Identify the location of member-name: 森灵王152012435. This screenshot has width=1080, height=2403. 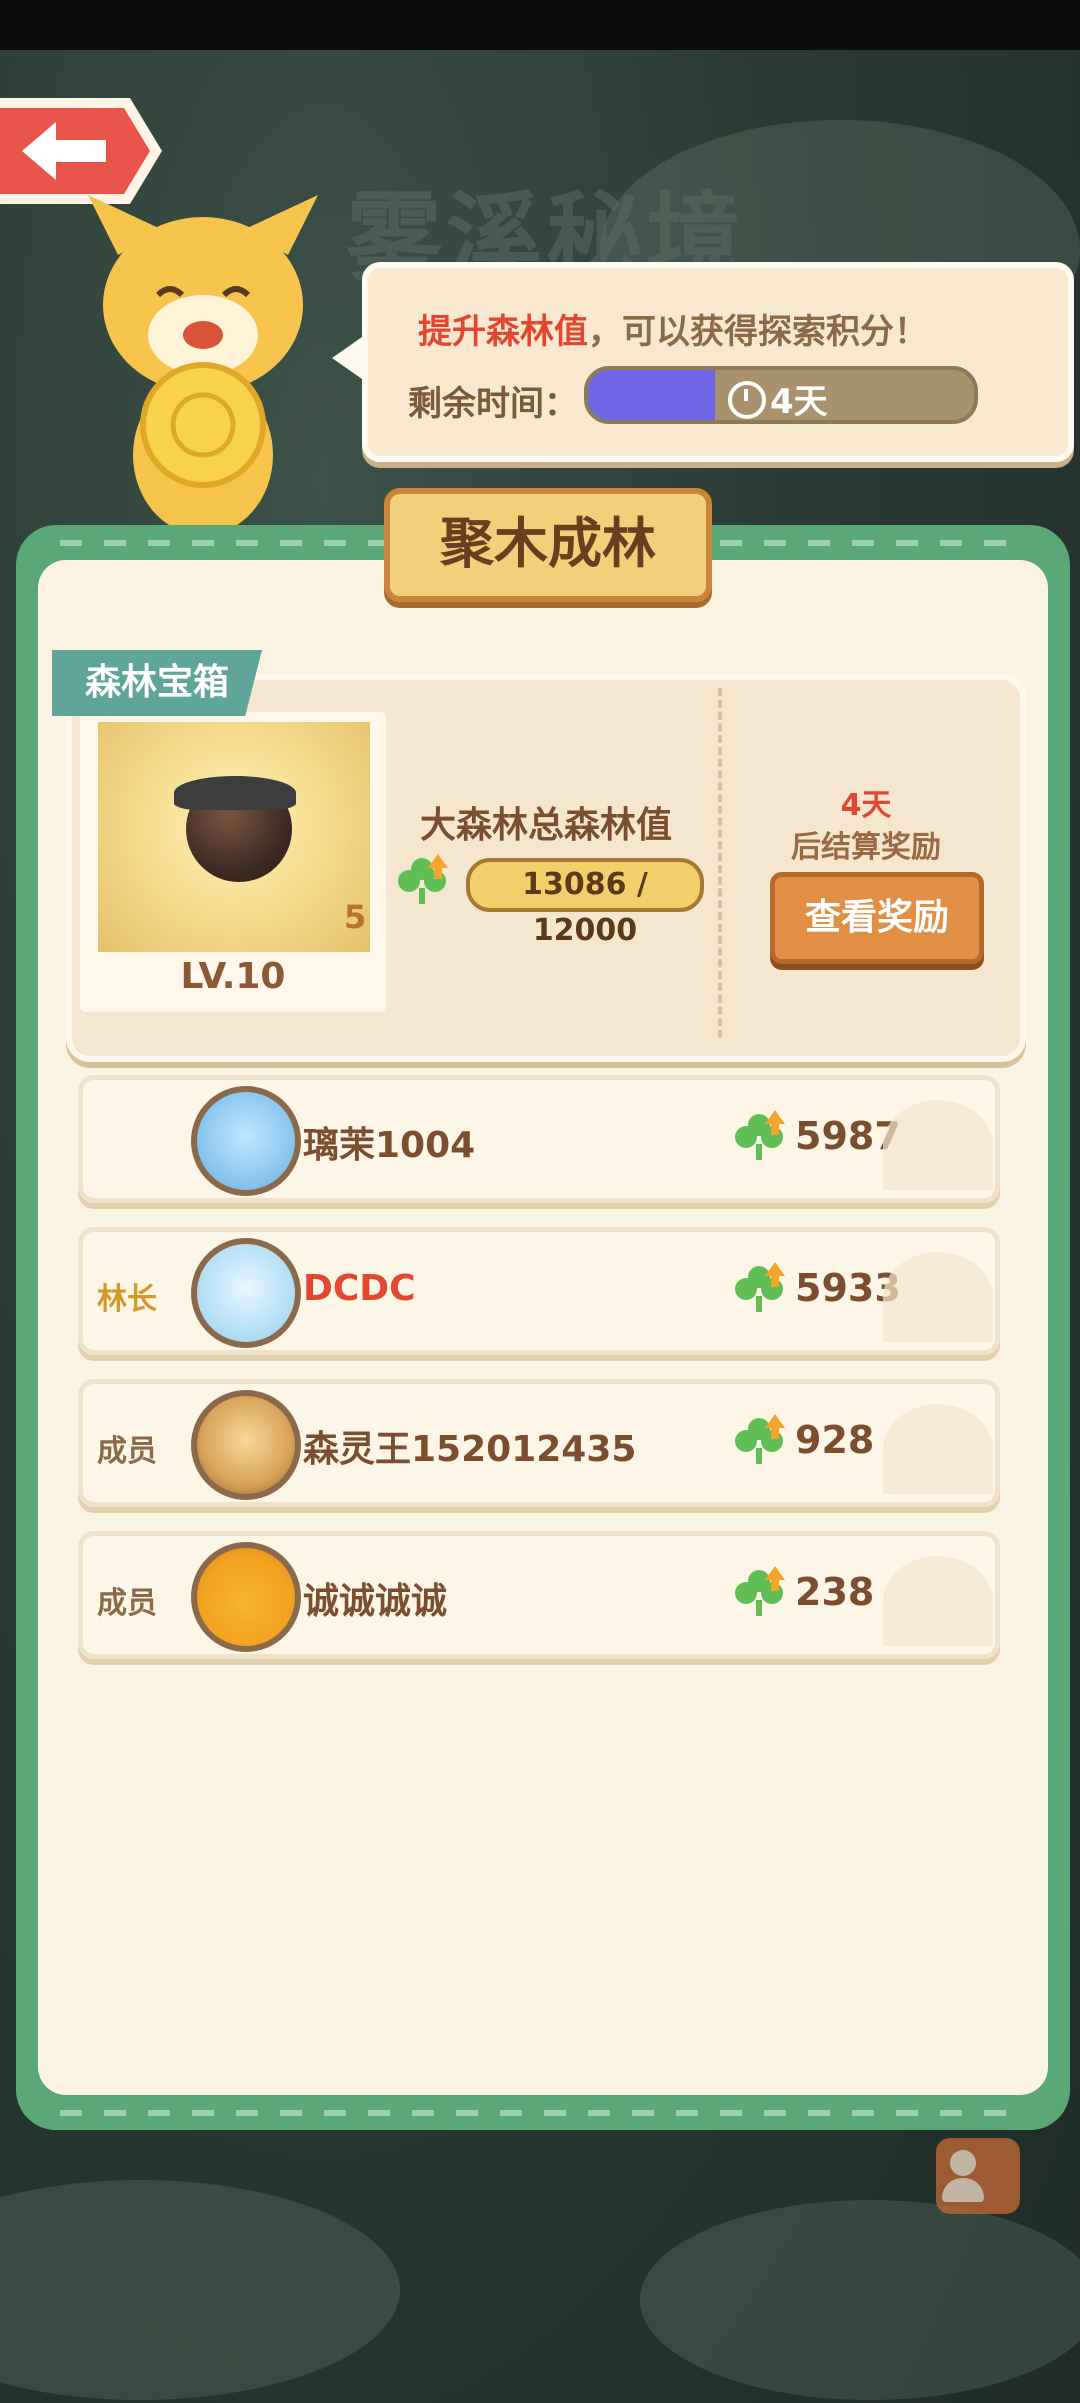
(470, 1449).